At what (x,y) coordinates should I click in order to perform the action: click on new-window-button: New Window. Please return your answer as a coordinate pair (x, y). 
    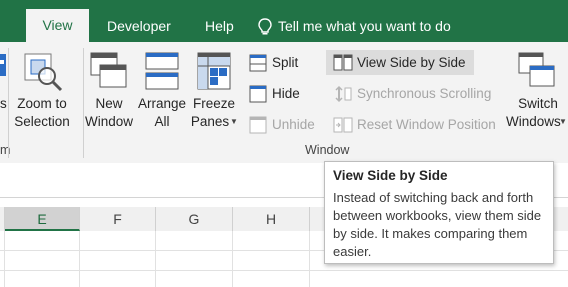
    Looking at the image, I should click on (109, 90).